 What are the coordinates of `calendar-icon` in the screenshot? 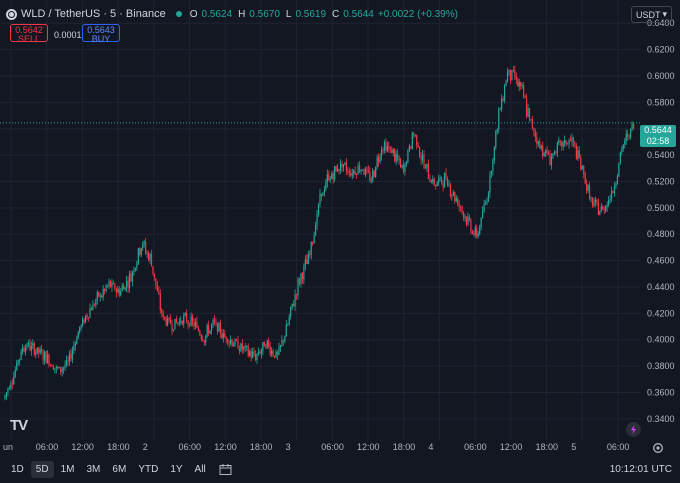 It's located at (225, 469).